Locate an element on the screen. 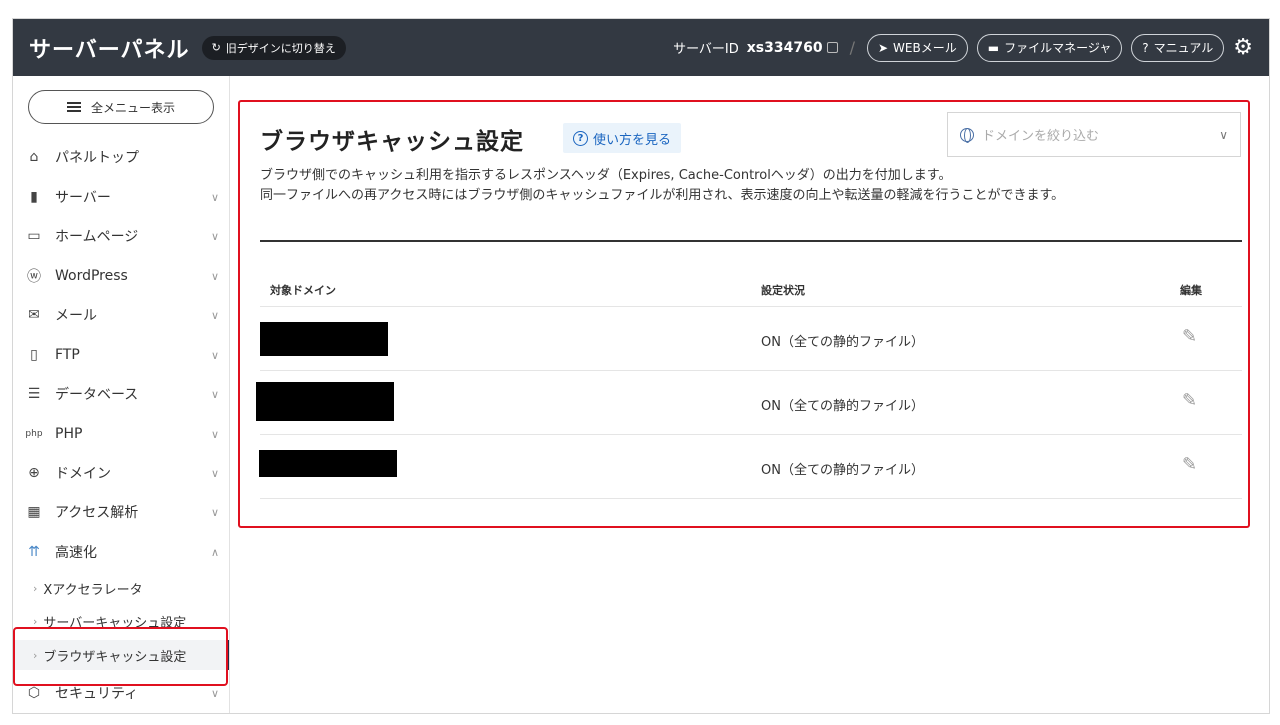 This screenshot has height=725, width=1280. domain-filter-select: ドメインを絞り込む ∨ is located at coordinates (1094, 134).